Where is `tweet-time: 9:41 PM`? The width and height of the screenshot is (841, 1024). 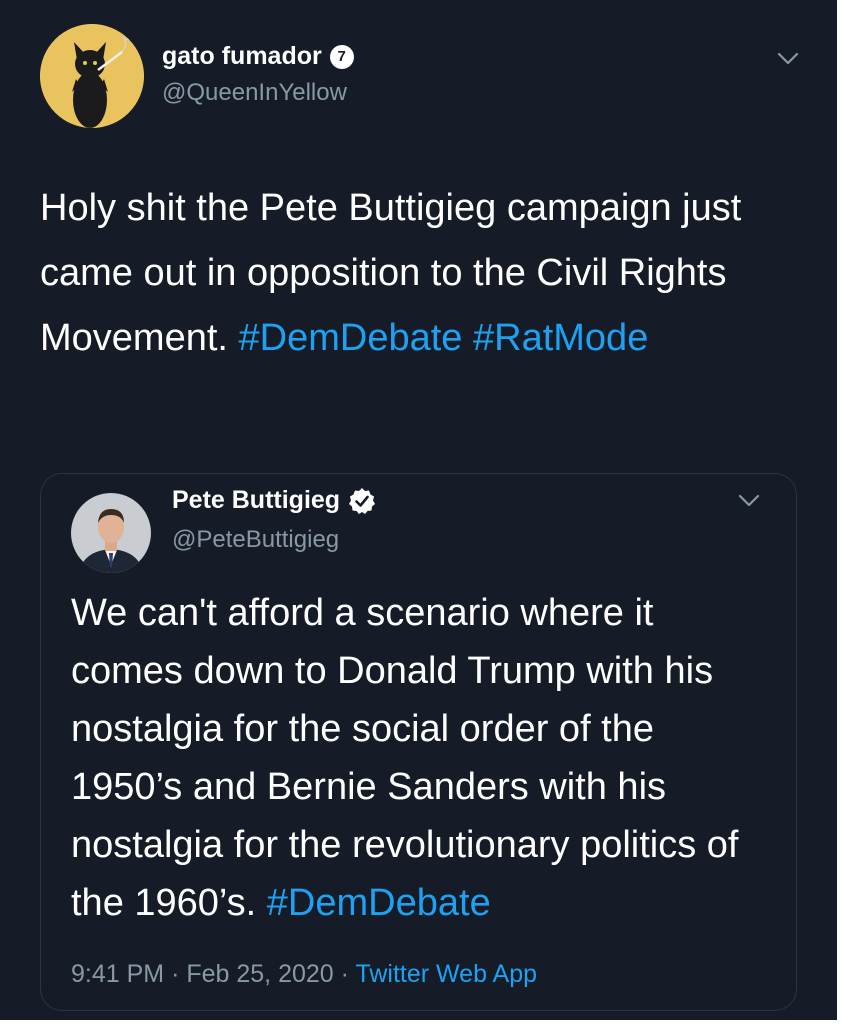 tweet-time: 9:41 PM is located at coordinates (117, 974).